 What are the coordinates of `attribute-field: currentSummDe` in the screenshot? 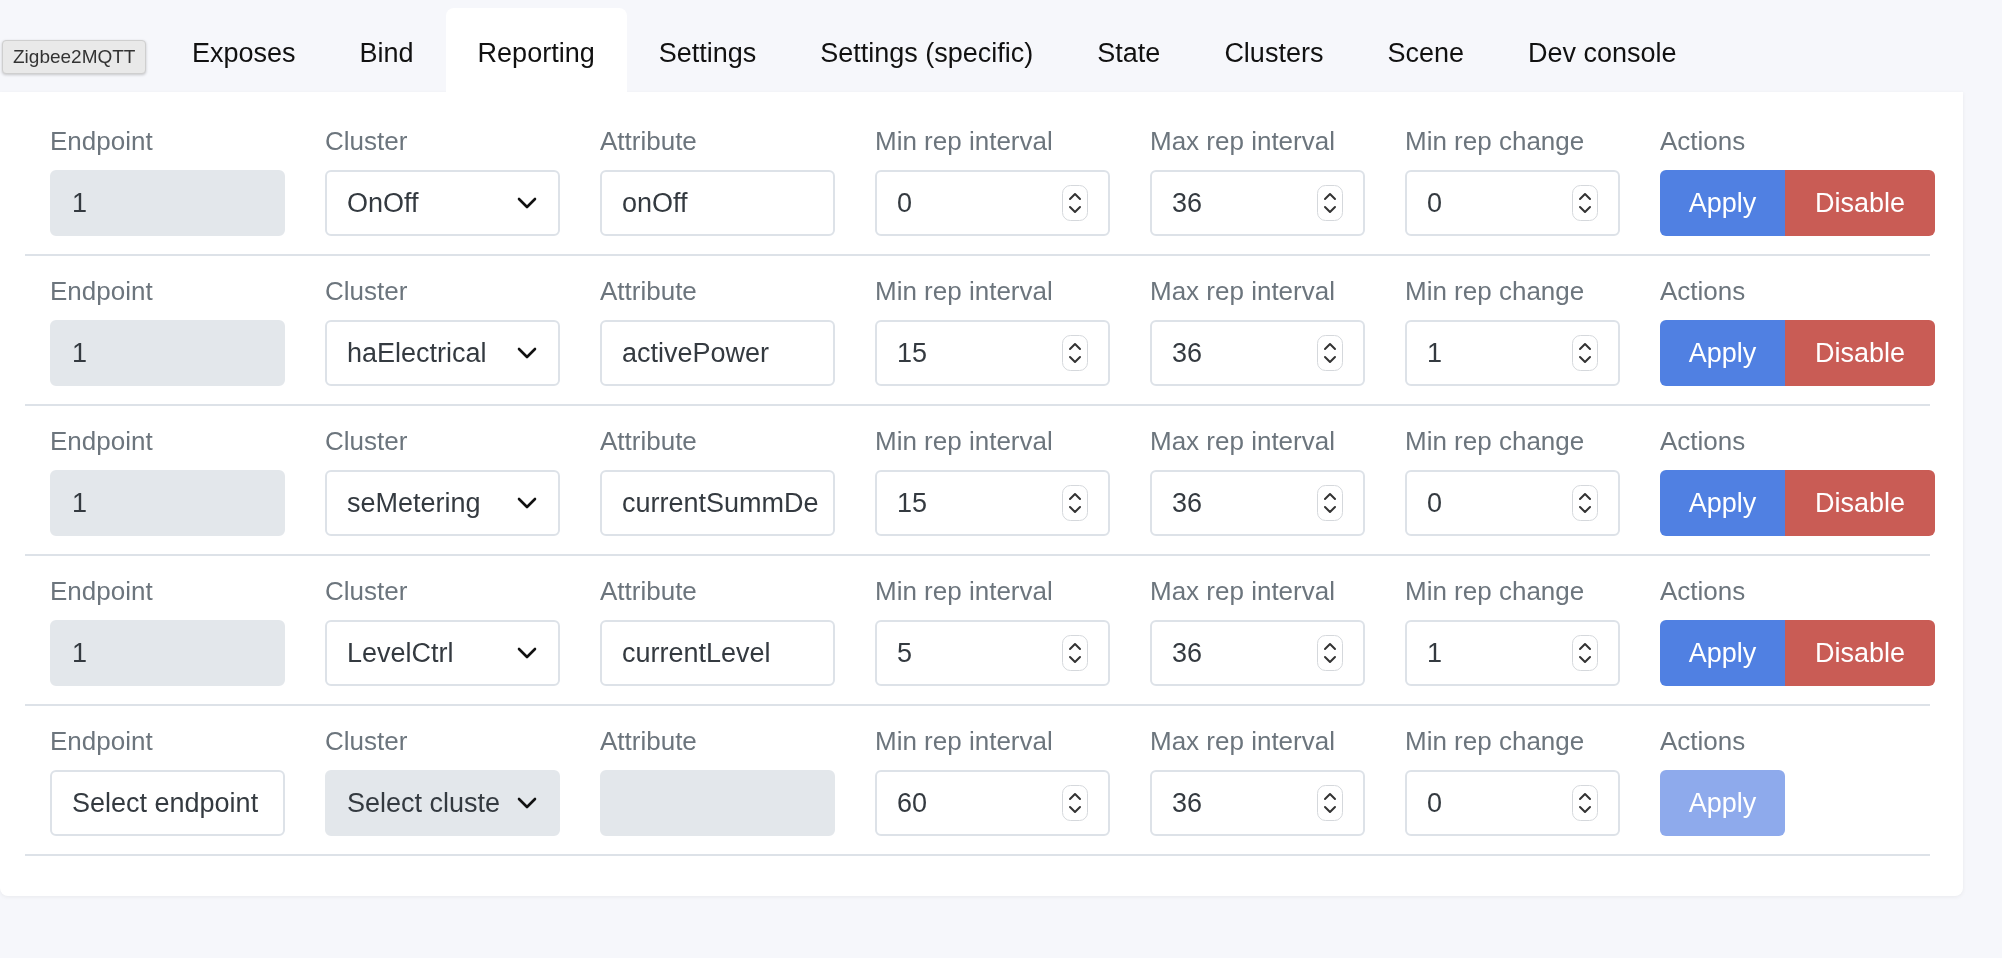 It's located at (717, 503).